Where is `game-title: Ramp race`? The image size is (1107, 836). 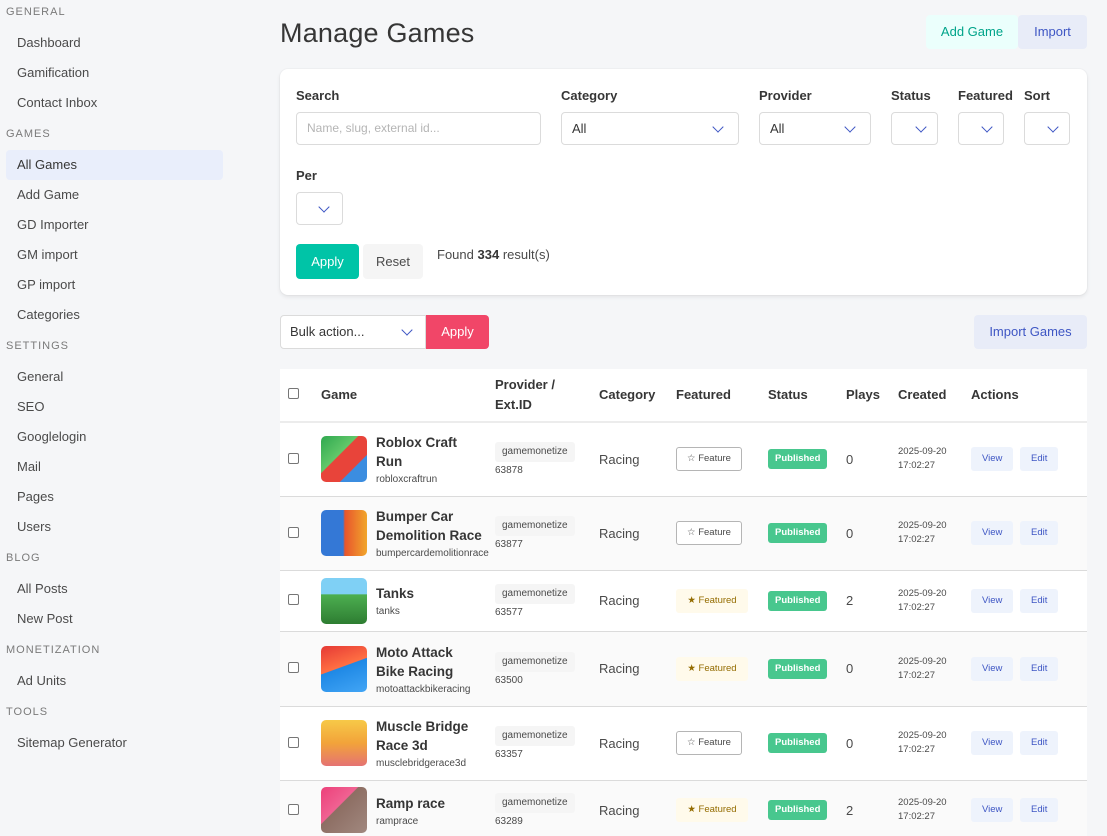
game-title: Ramp race is located at coordinates (411, 803).